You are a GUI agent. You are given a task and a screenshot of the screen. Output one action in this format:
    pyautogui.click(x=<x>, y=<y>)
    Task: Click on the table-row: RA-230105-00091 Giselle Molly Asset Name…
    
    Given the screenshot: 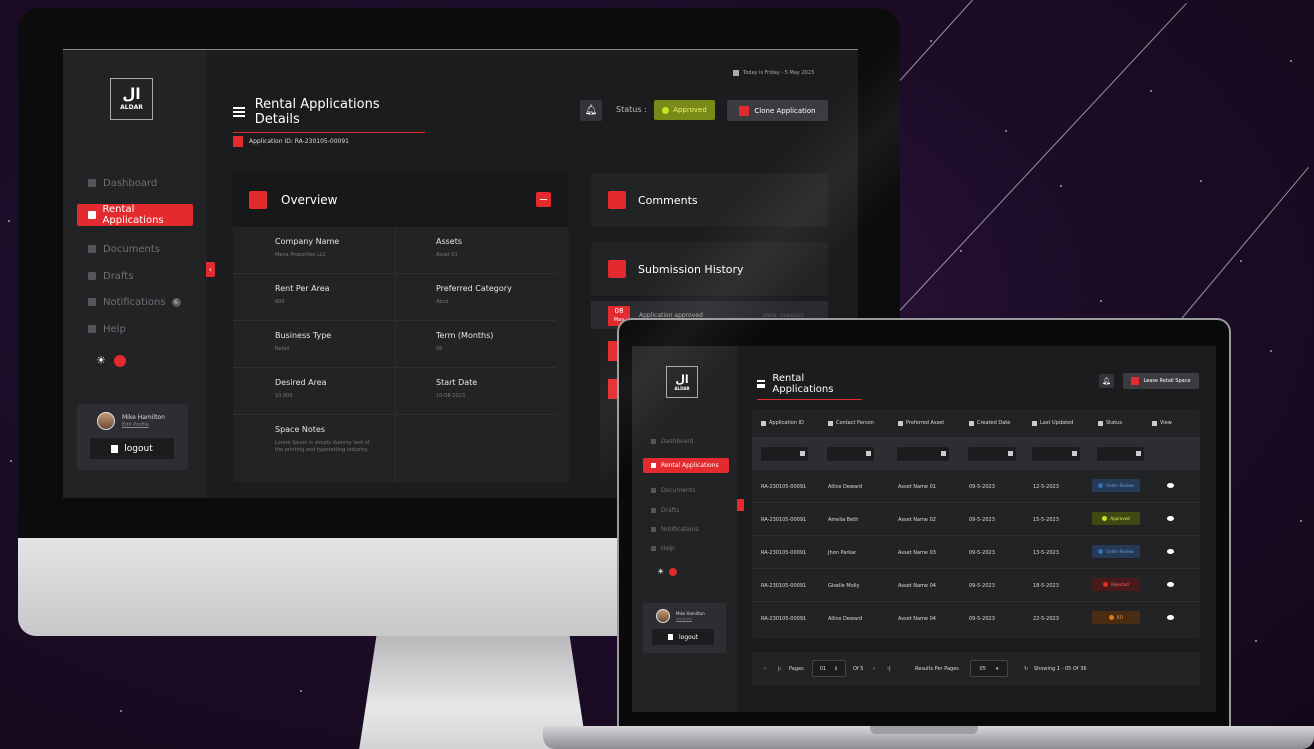 What is the action you would take?
    pyautogui.click(x=976, y=585)
    